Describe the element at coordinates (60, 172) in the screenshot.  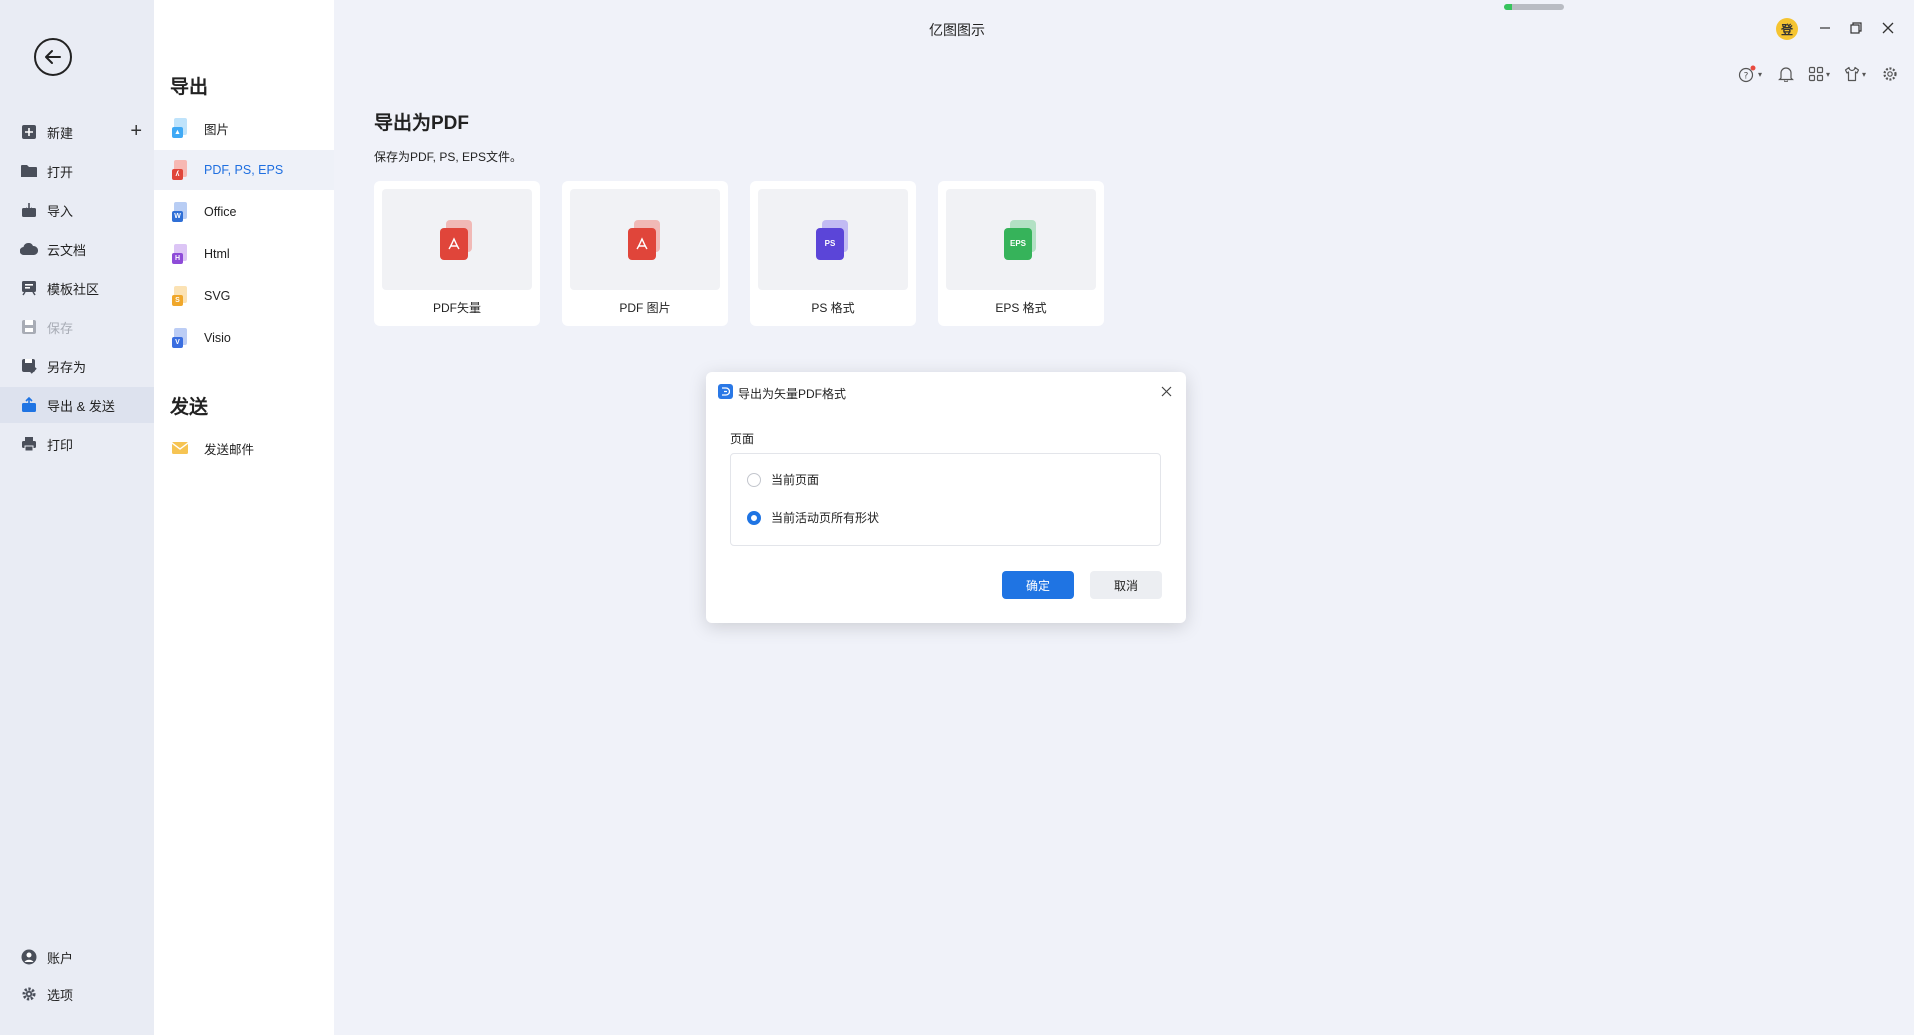
I see `nav-open-label: 打开` at that location.